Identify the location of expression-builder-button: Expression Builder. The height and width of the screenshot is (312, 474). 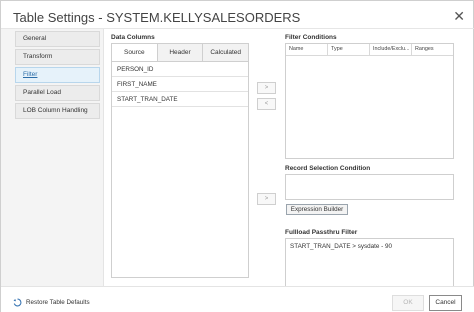
(317, 209).